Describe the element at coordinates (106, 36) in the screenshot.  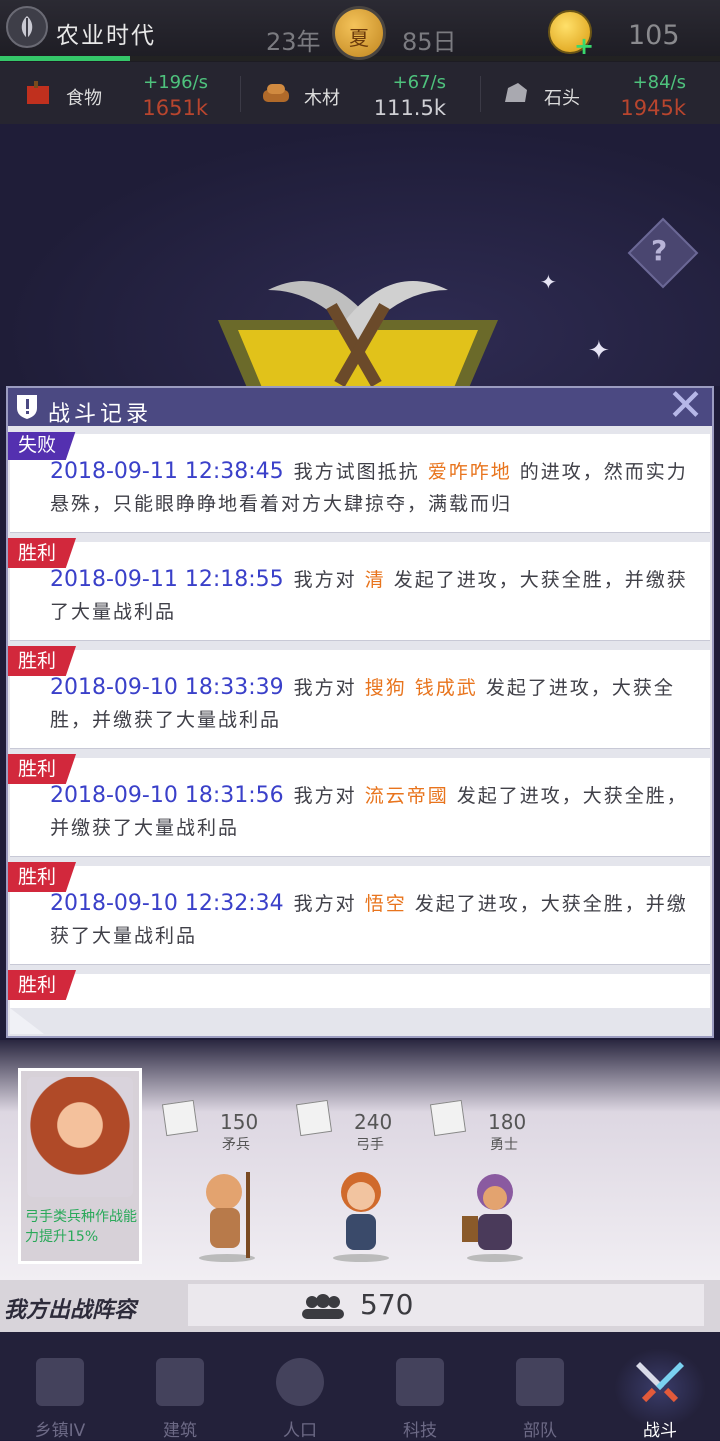
I see `era-name: 农业时代` at that location.